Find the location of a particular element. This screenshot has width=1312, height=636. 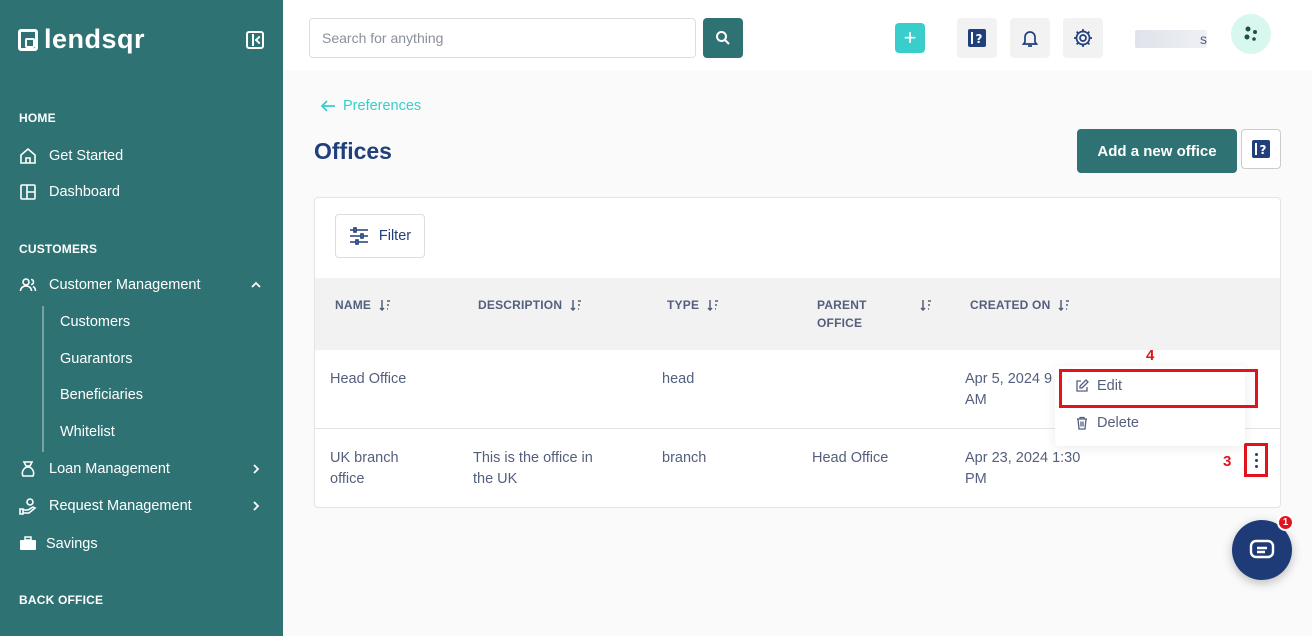

filter-button: Filter is located at coordinates (380, 236).